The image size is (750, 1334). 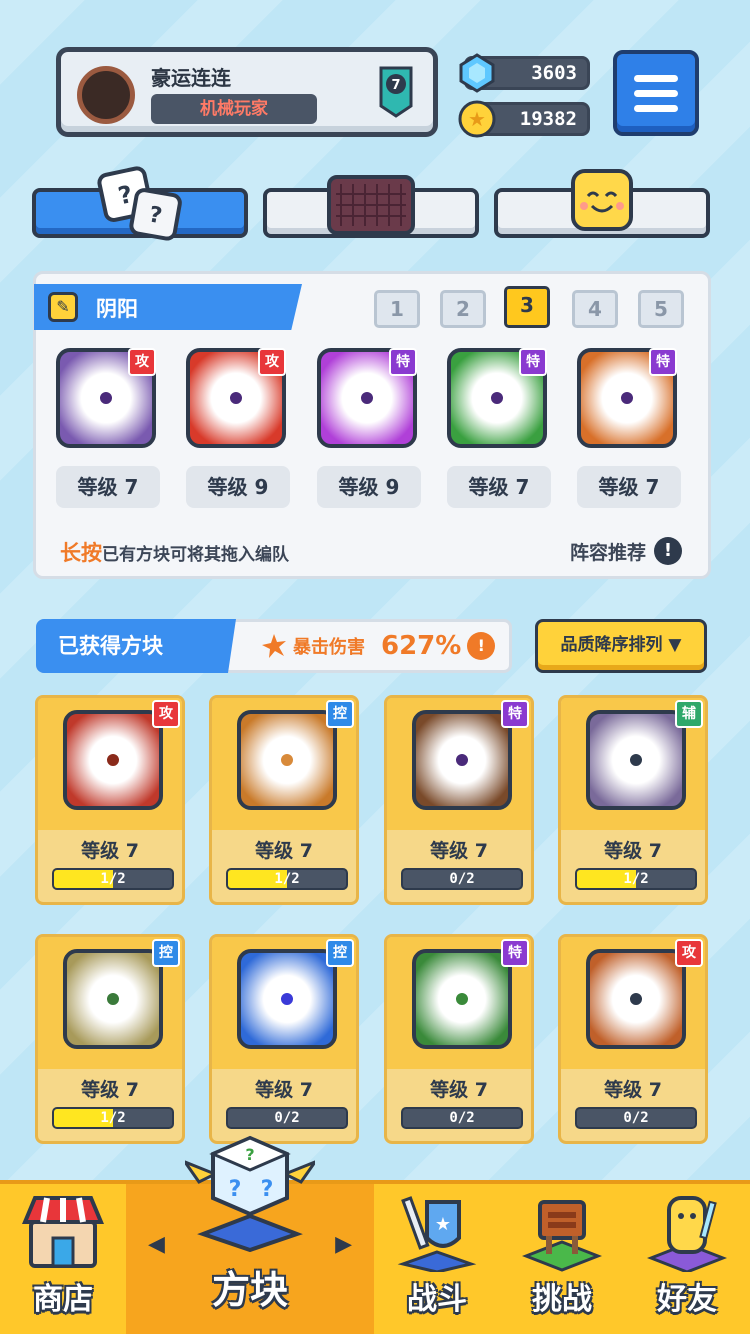 I want to click on tab-emote, so click(x=602, y=203).